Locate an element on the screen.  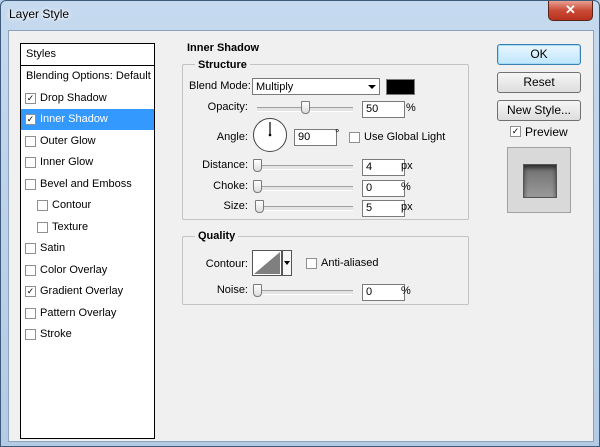
reset-button: Reset is located at coordinates (539, 82).